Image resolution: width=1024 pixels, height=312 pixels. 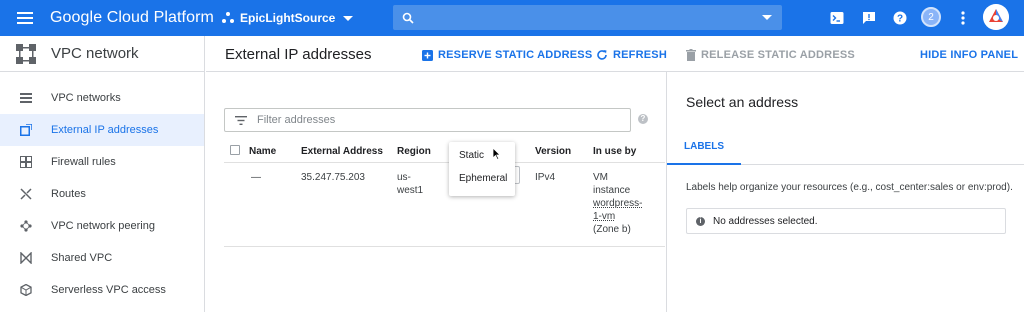 What do you see at coordinates (963, 18) in the screenshot?
I see `more-vert-icon` at bounding box center [963, 18].